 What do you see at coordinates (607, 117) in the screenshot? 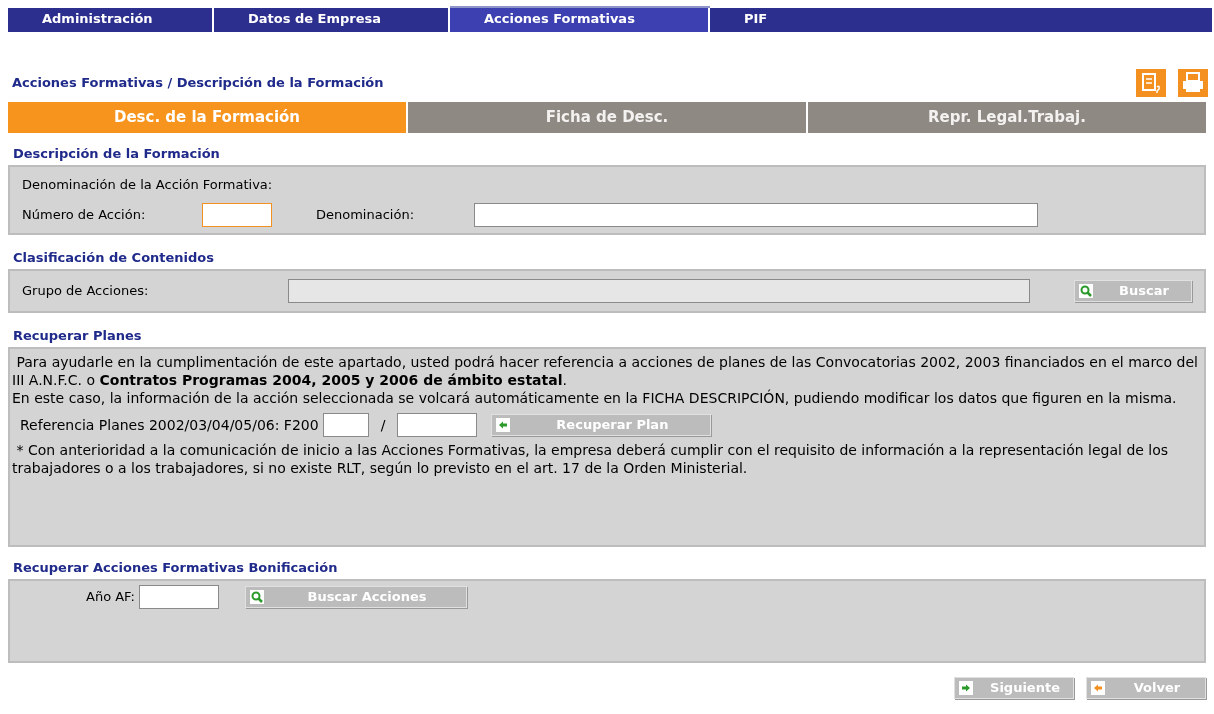
I see `tab: Ficha de Desc.` at bounding box center [607, 117].